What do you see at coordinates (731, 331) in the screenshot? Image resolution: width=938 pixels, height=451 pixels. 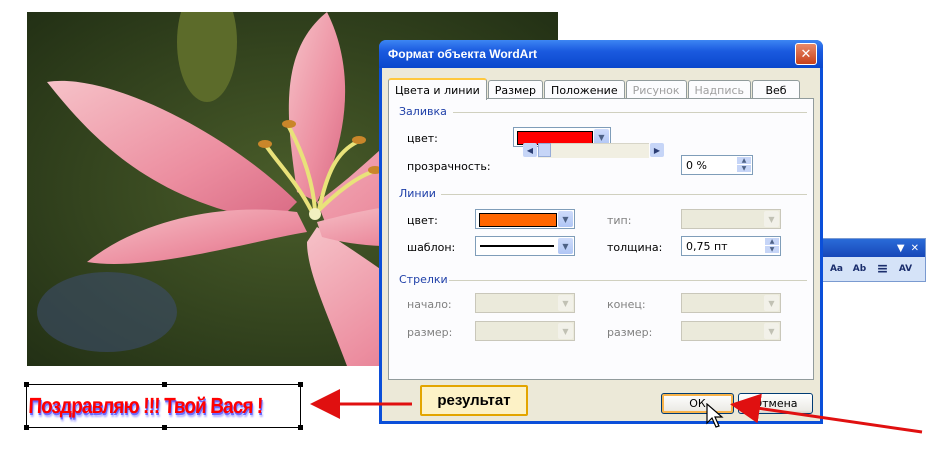 I see `arrow-end-size-combo: ▼` at bounding box center [731, 331].